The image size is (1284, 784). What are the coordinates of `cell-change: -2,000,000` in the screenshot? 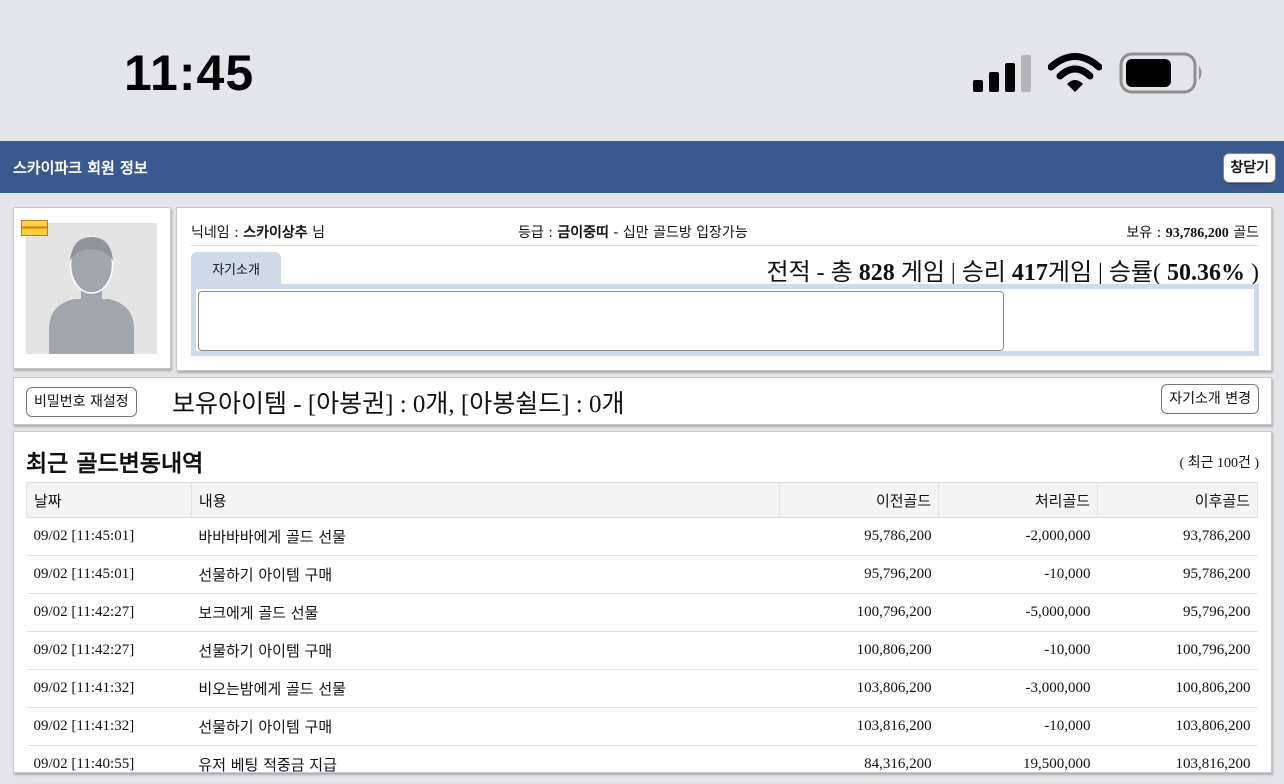 It's located at (1018, 536).